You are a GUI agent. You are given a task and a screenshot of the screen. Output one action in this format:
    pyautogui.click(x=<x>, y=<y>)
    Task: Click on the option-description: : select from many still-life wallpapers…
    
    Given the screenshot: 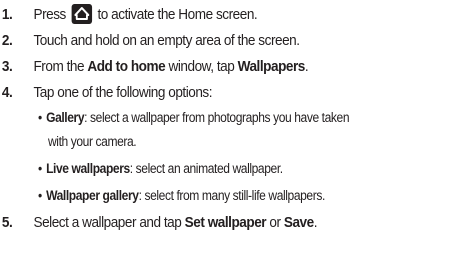 What is the action you would take?
    pyautogui.click(x=232, y=195)
    